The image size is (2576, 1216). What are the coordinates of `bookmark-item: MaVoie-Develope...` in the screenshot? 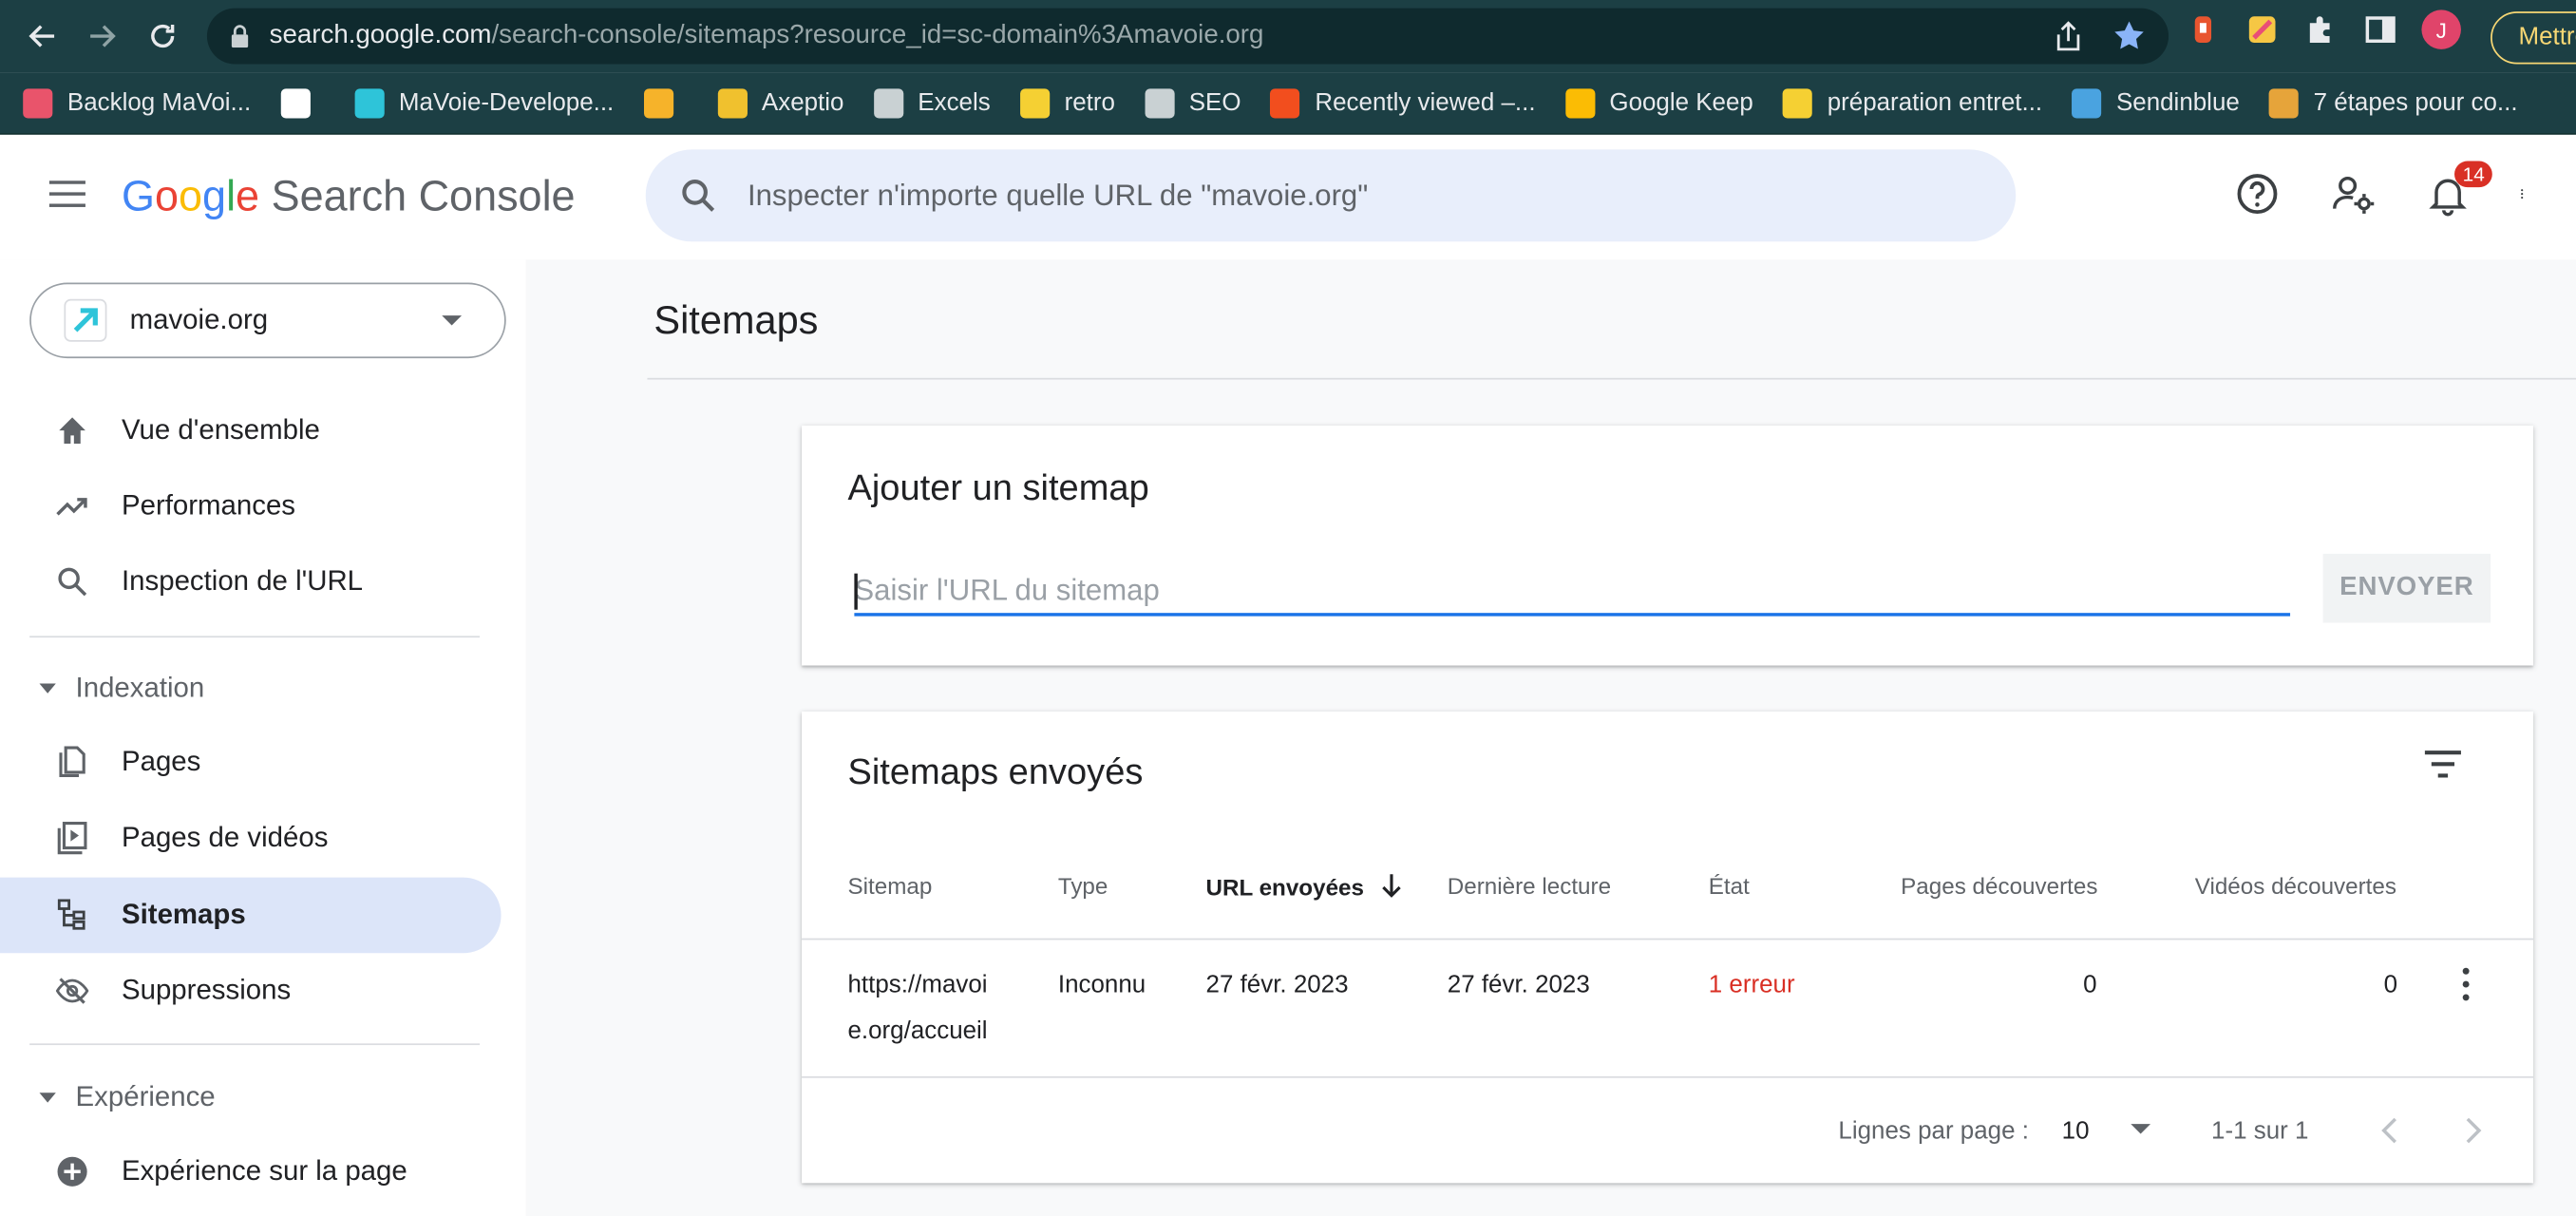 It's located at (484, 102).